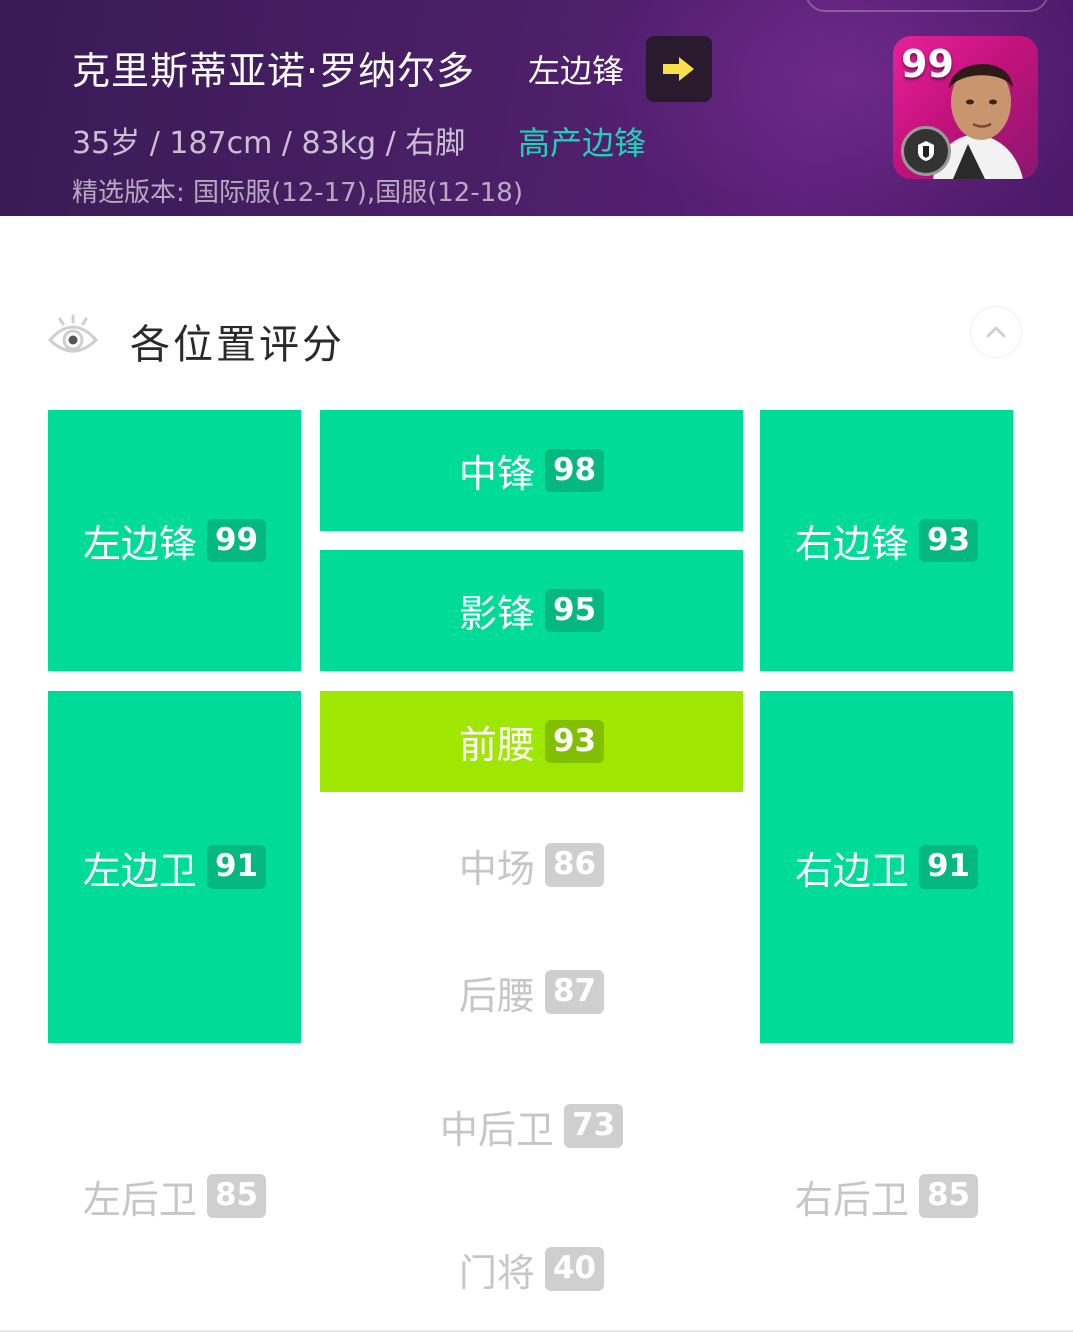 The height and width of the screenshot is (1332, 1073). I want to click on position-label: 左边卫, so click(139, 870).